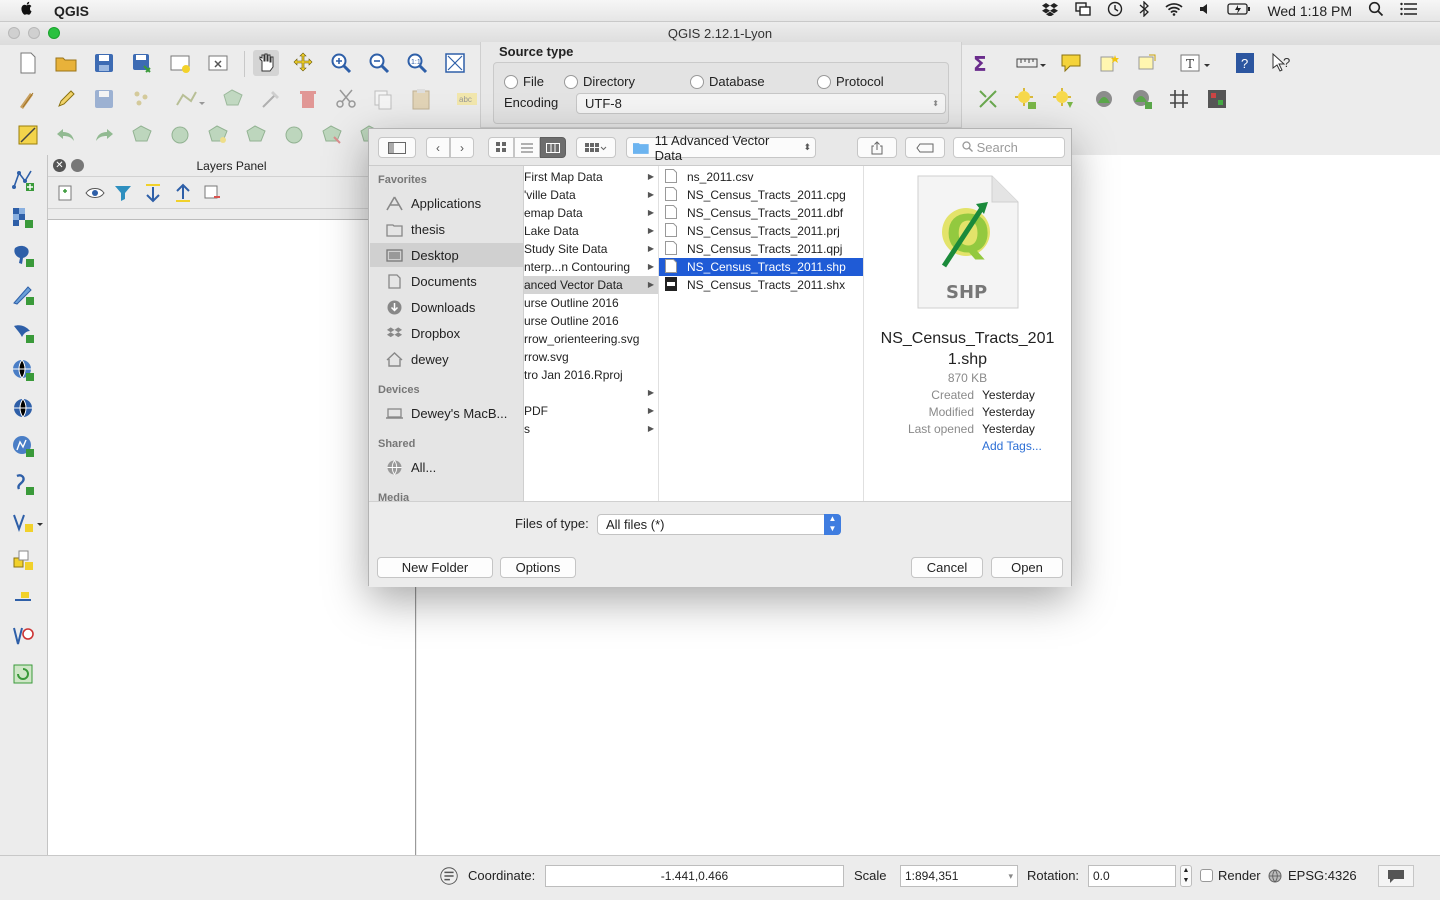 The width and height of the screenshot is (1440, 900). I want to click on forward-button: ›, so click(462, 147).